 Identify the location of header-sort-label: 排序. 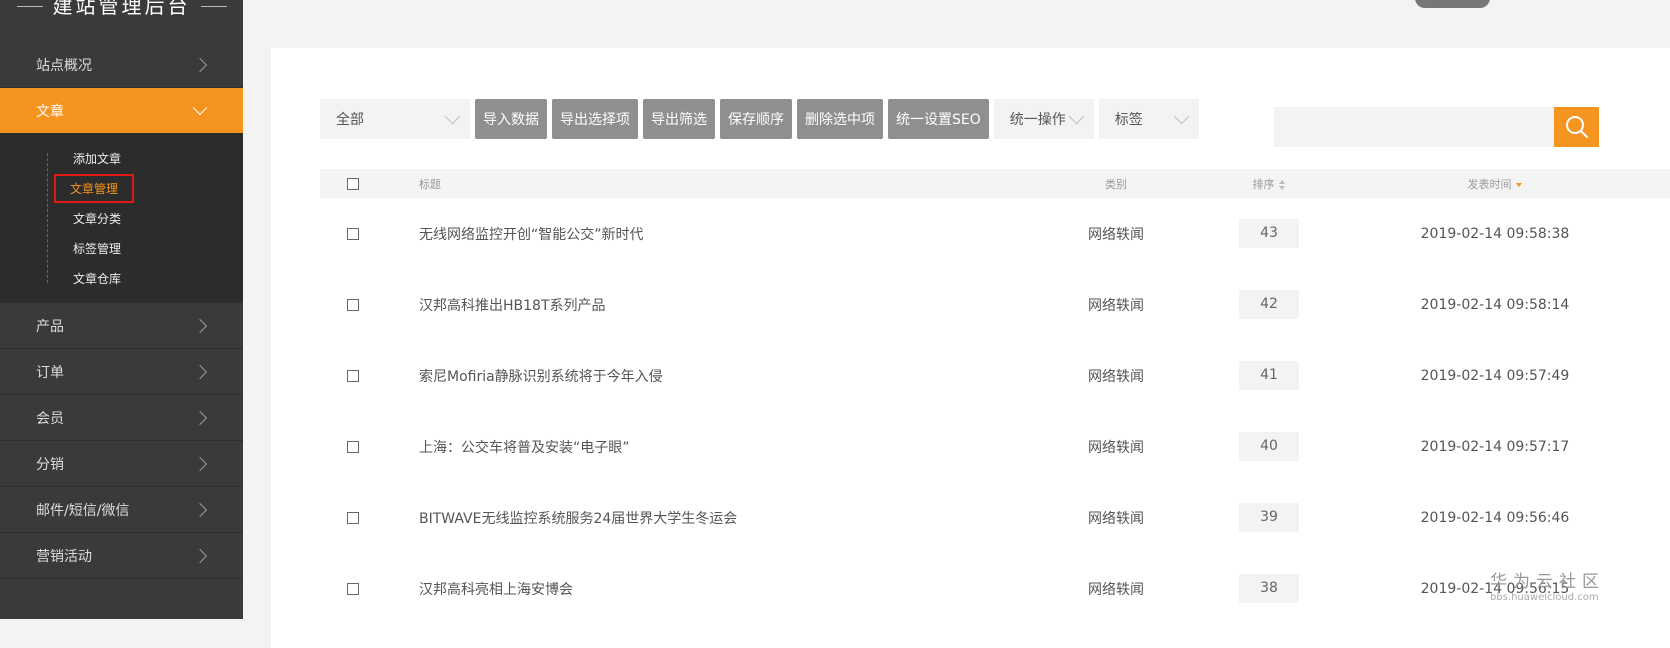
(1263, 184).